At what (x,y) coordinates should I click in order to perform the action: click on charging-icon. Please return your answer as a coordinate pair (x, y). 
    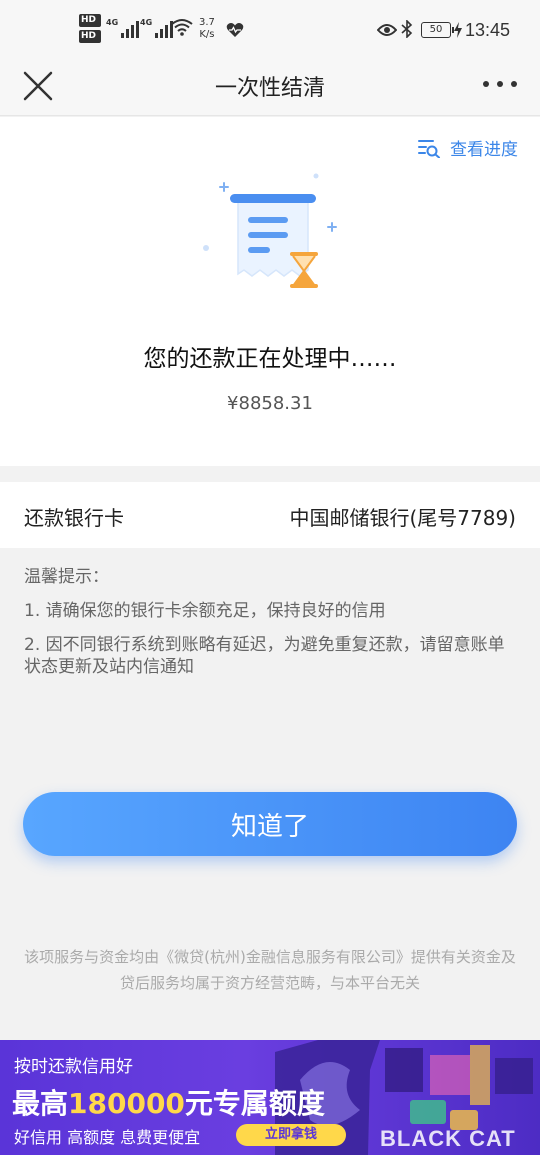
    Looking at the image, I should click on (458, 30).